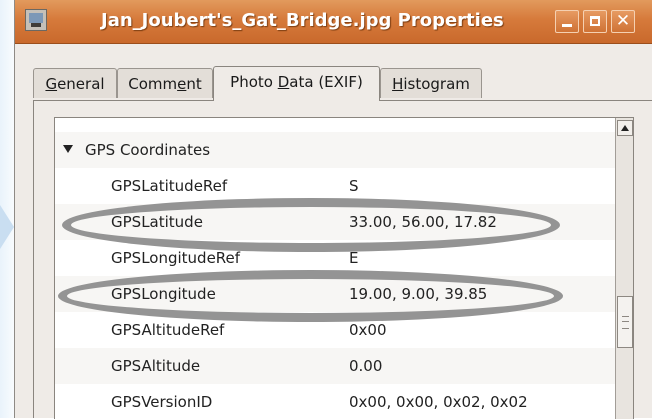 The width and height of the screenshot is (652, 419). What do you see at coordinates (75, 83) in the screenshot?
I see `tab-general: General` at bounding box center [75, 83].